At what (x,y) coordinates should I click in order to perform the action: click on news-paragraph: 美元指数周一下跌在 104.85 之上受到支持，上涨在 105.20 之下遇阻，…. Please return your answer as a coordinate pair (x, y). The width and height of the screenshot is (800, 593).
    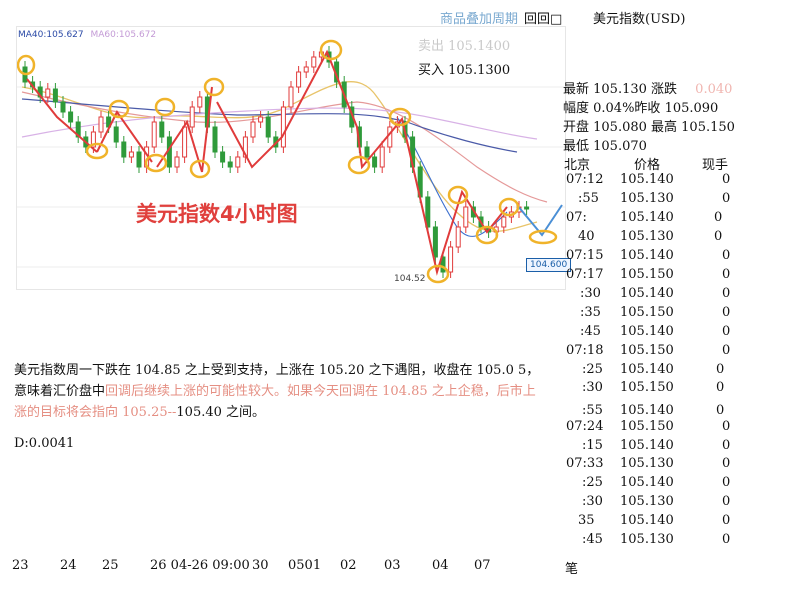
    Looking at the image, I should click on (279, 391).